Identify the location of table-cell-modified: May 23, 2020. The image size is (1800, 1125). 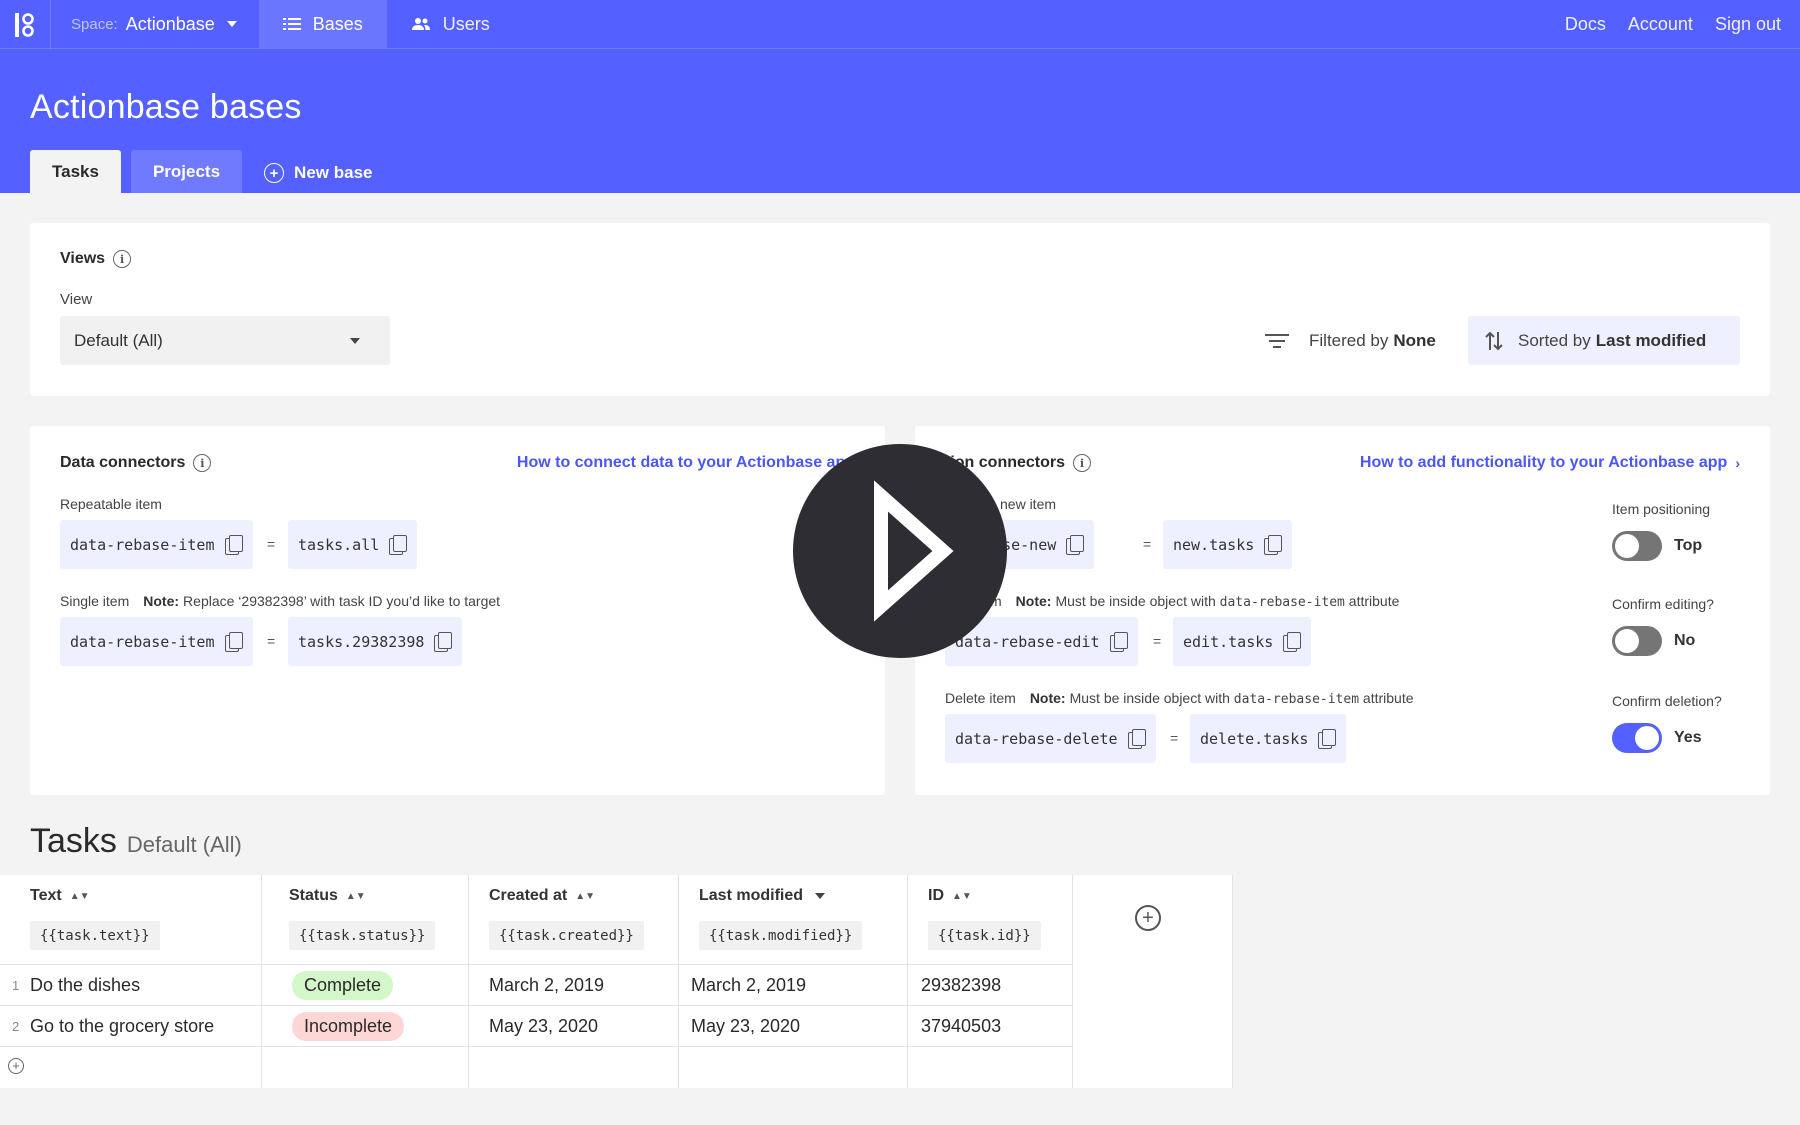
(745, 1026).